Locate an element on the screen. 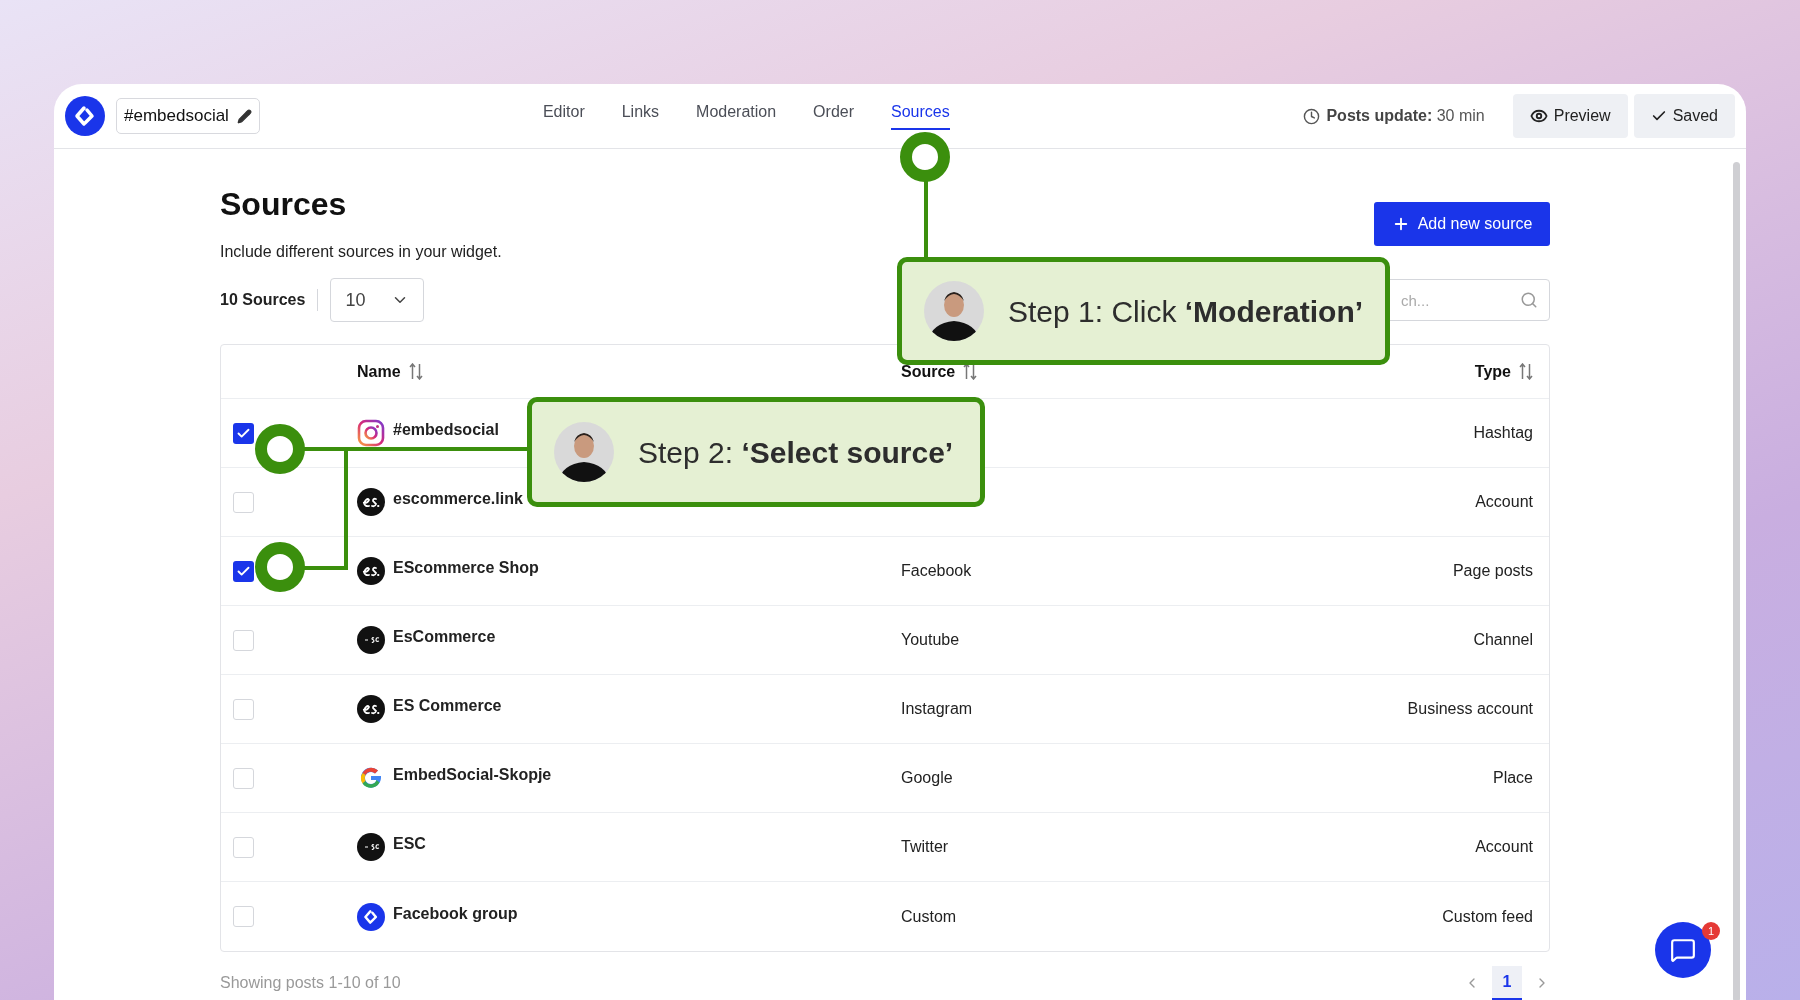 The width and height of the screenshot is (1800, 1000). source-network: Google is located at coordinates (927, 777).